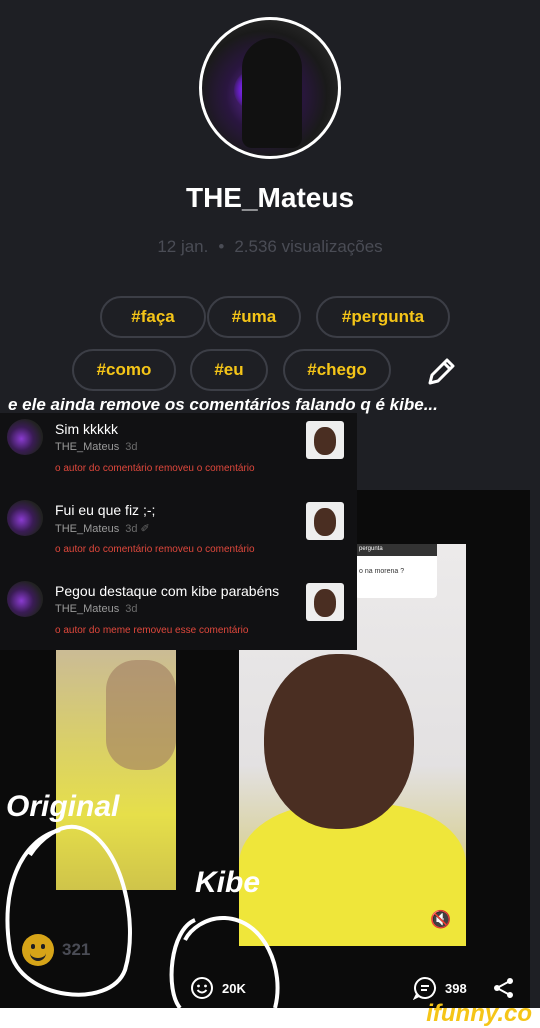 Image resolution: width=540 pixels, height=1028 pixels. I want to click on question-popup: pergunta o na morena ?, so click(396, 571).